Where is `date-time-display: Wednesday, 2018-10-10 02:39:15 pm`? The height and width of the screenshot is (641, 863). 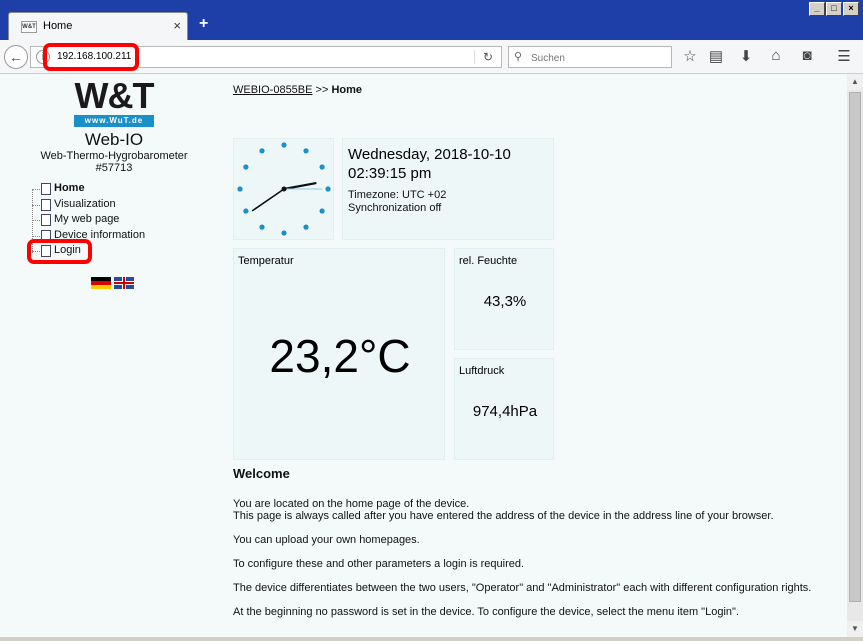
date-time-display: Wednesday, 2018-10-10 02:39:15 pm is located at coordinates (429, 164).